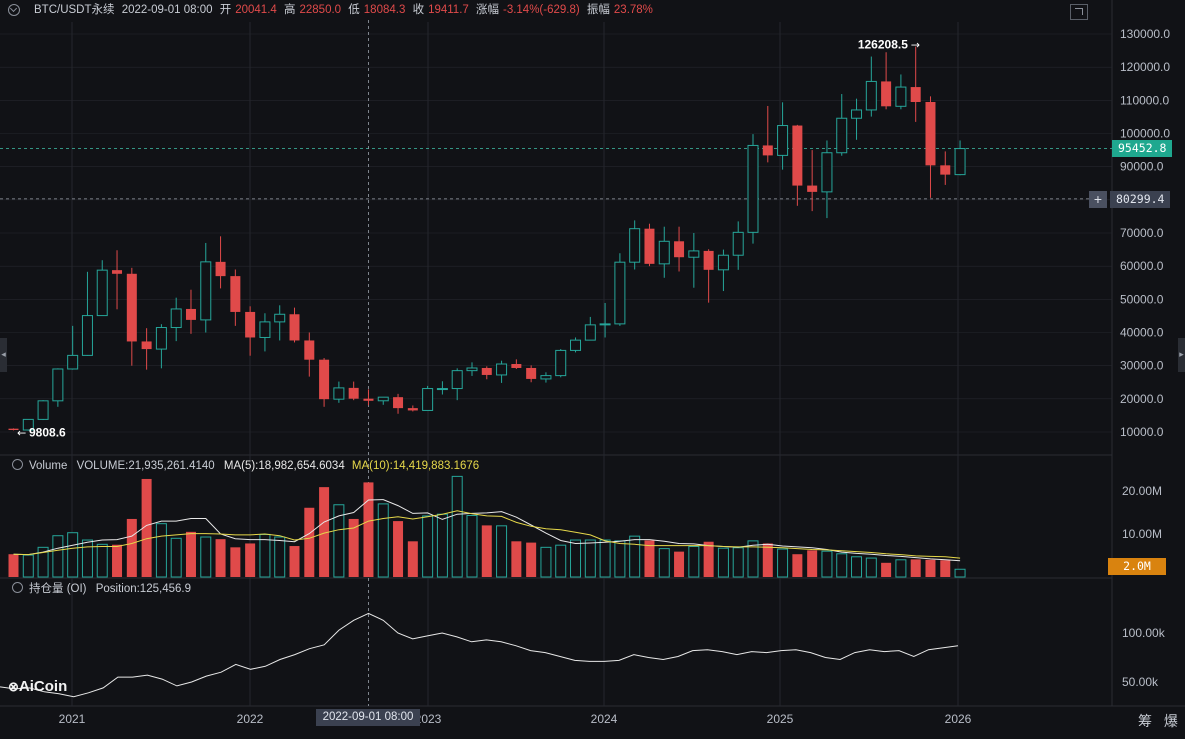  I want to click on price-tick-label: 40000.0, so click(1142, 333).